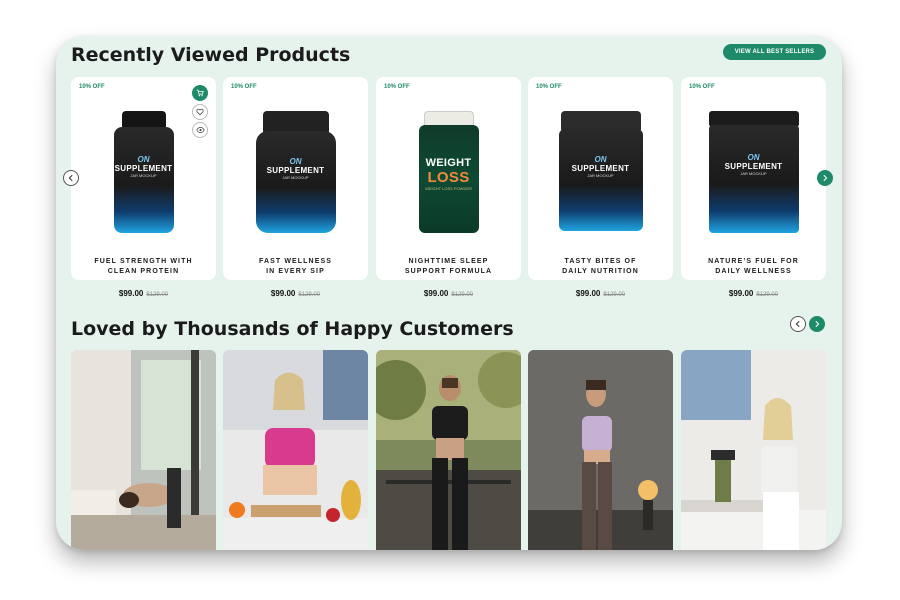  I want to click on products-prev-button, so click(71, 178).